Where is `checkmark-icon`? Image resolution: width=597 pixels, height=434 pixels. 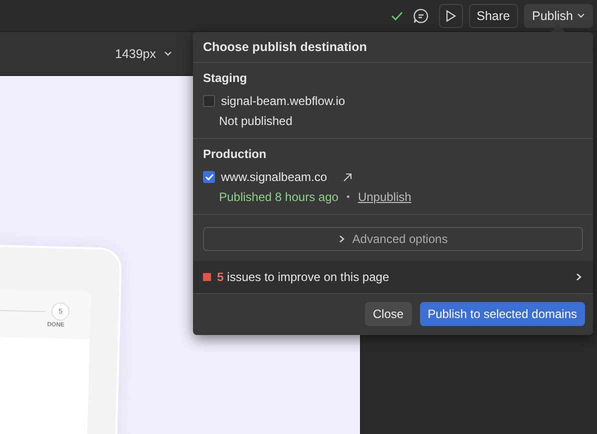 checkmark-icon is located at coordinates (396, 15).